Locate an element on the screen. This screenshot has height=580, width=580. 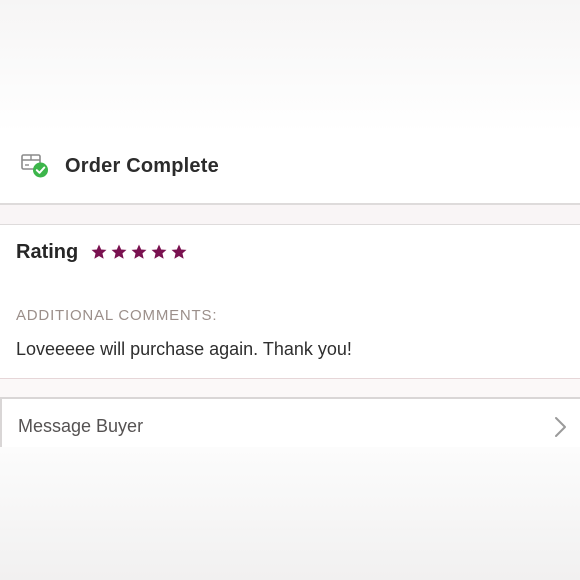
chevron-right-icon is located at coordinates (560, 427).